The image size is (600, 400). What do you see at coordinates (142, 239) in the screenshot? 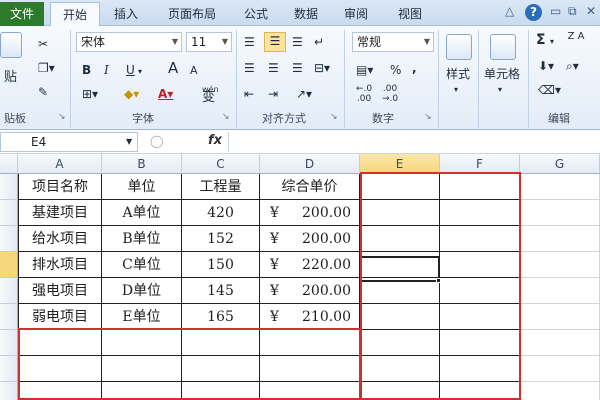
I see `table-cell-unit: B单位` at bounding box center [142, 239].